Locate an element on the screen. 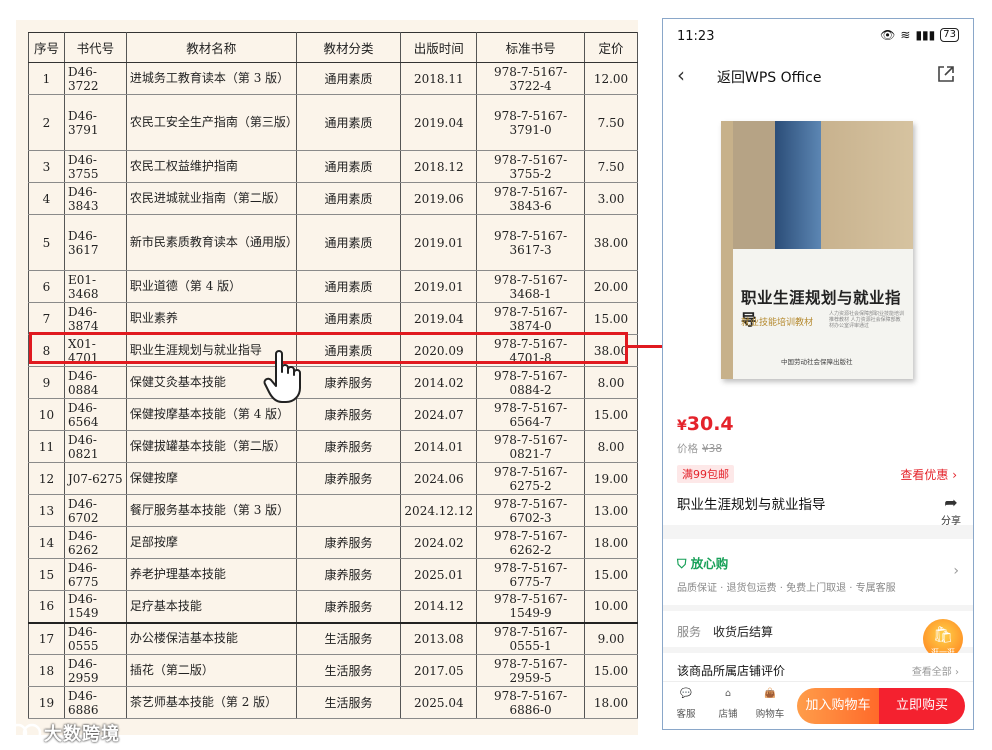 Image resolution: width=992 pixels, height=750 pixels. cell-index: 2 is located at coordinates (46, 122).